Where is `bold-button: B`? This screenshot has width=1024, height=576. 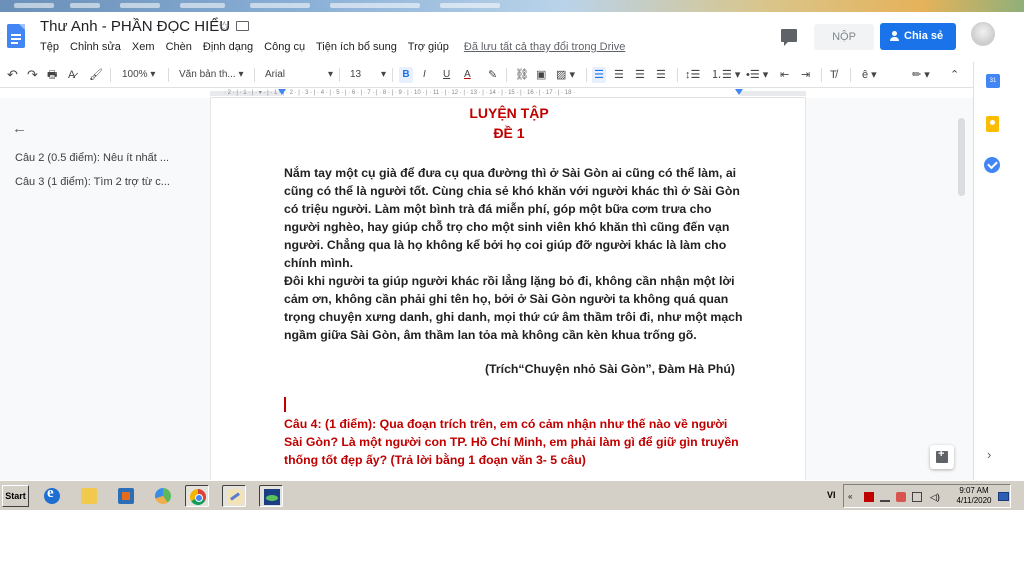 bold-button: B is located at coordinates (406, 75).